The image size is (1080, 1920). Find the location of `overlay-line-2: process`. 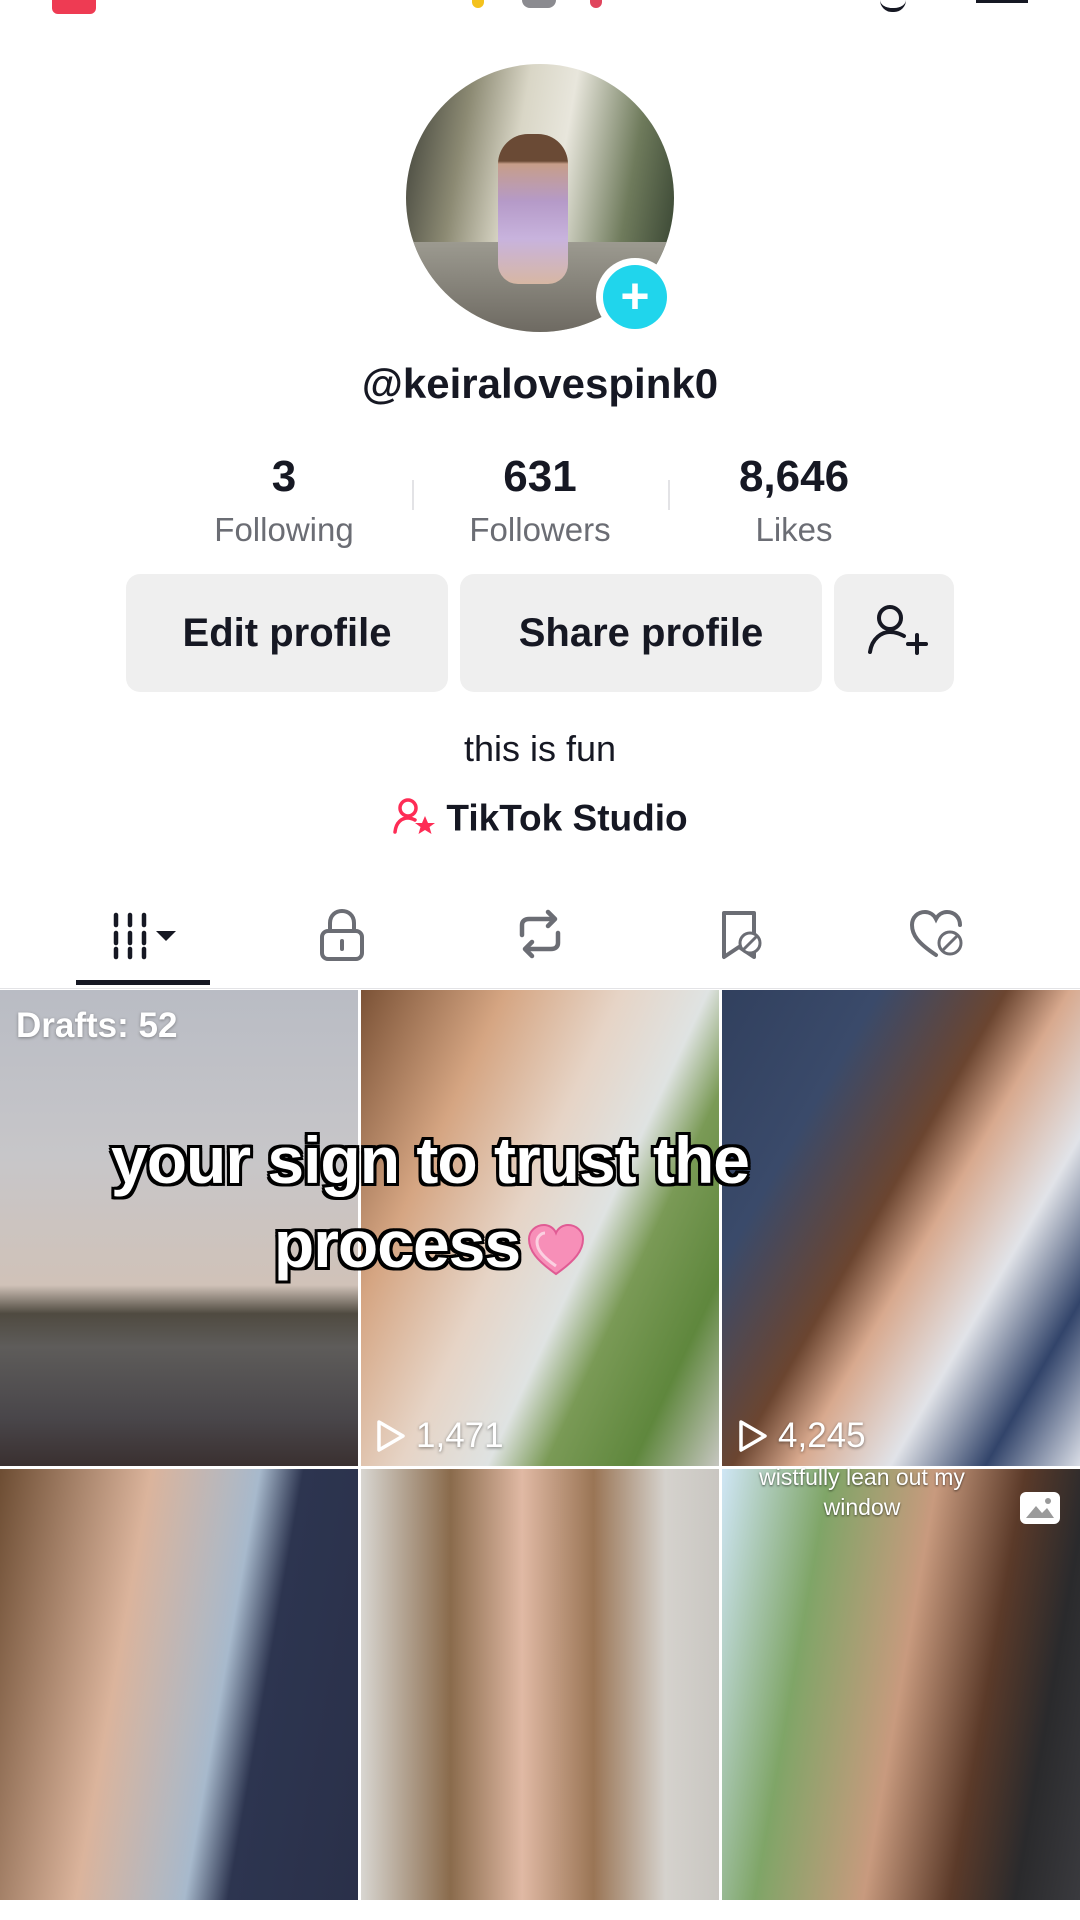

overlay-line-2: process is located at coordinates (397, 1244).